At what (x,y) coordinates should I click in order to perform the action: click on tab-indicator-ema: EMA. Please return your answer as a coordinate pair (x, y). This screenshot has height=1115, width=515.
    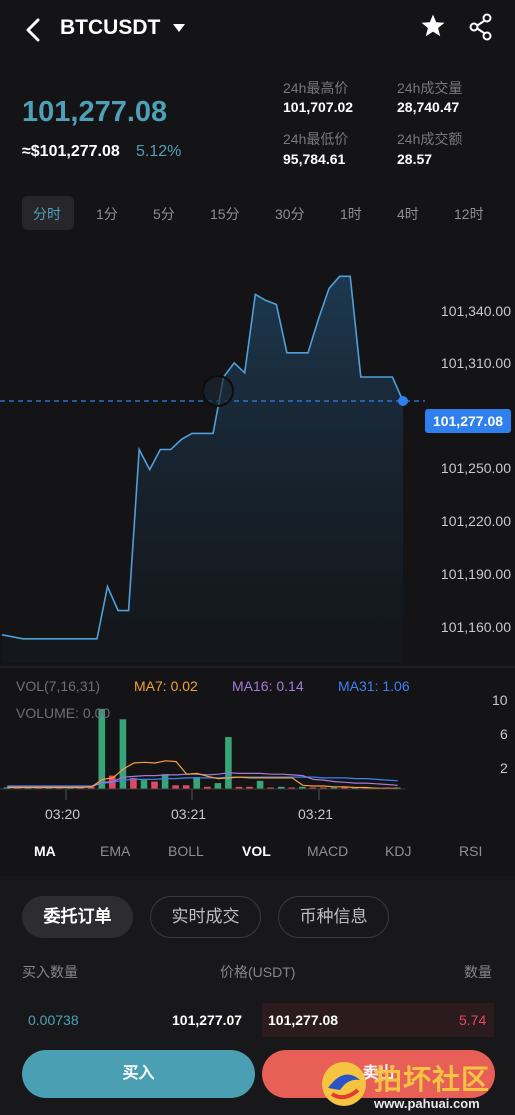
    Looking at the image, I should click on (115, 851).